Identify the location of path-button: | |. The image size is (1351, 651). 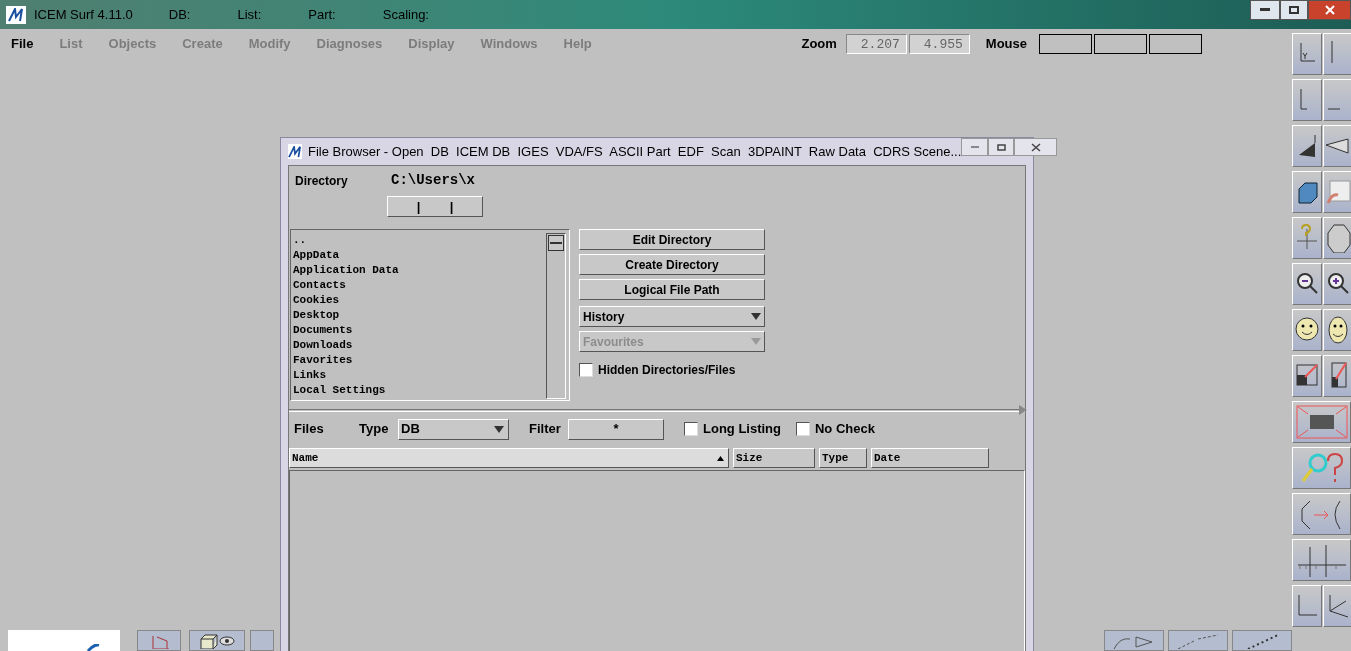
(435, 206).